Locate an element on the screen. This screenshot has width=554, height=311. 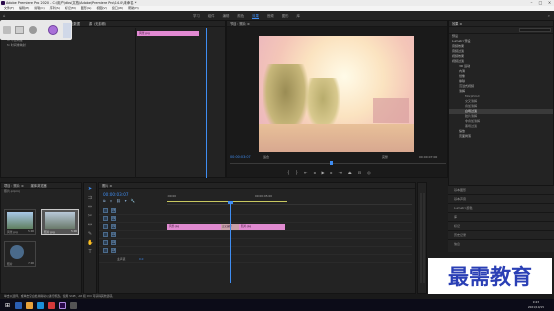
project-thumb-scenery: 风景.jpg 5:00 is located at coordinates (20, 222).